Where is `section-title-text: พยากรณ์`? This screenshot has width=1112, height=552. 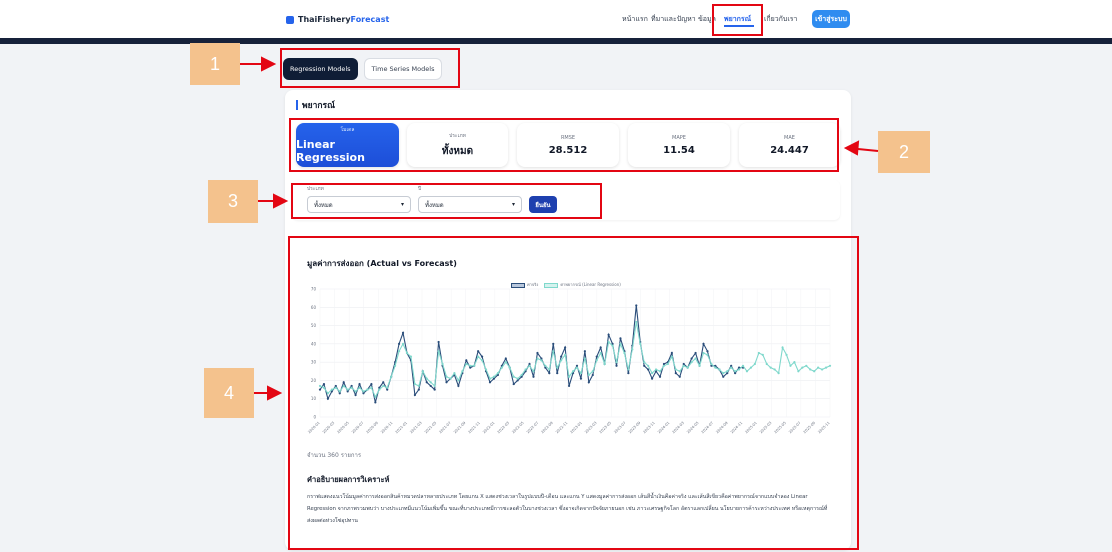 section-title-text: พยากรณ์ is located at coordinates (318, 106).